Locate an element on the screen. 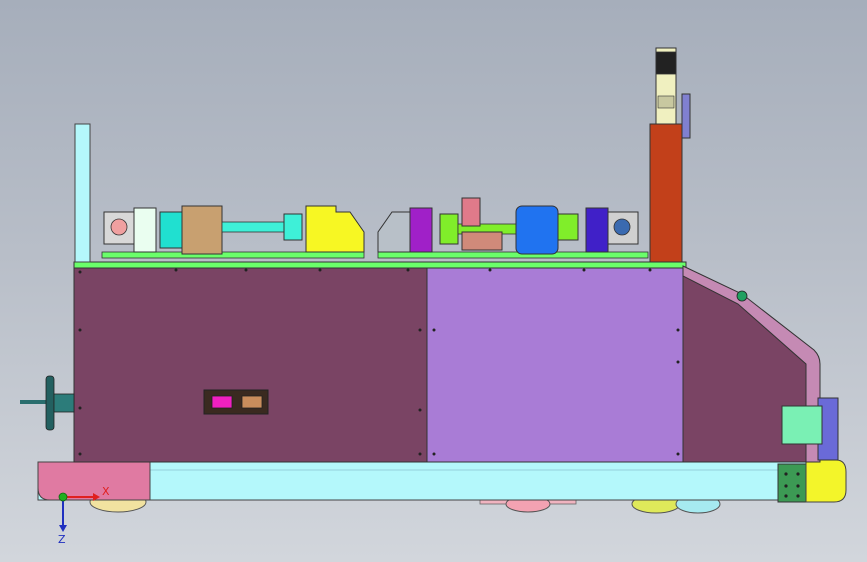 Image resolution: width=867 pixels, height=562 pixels. left-post is located at coordinates (82, 193).